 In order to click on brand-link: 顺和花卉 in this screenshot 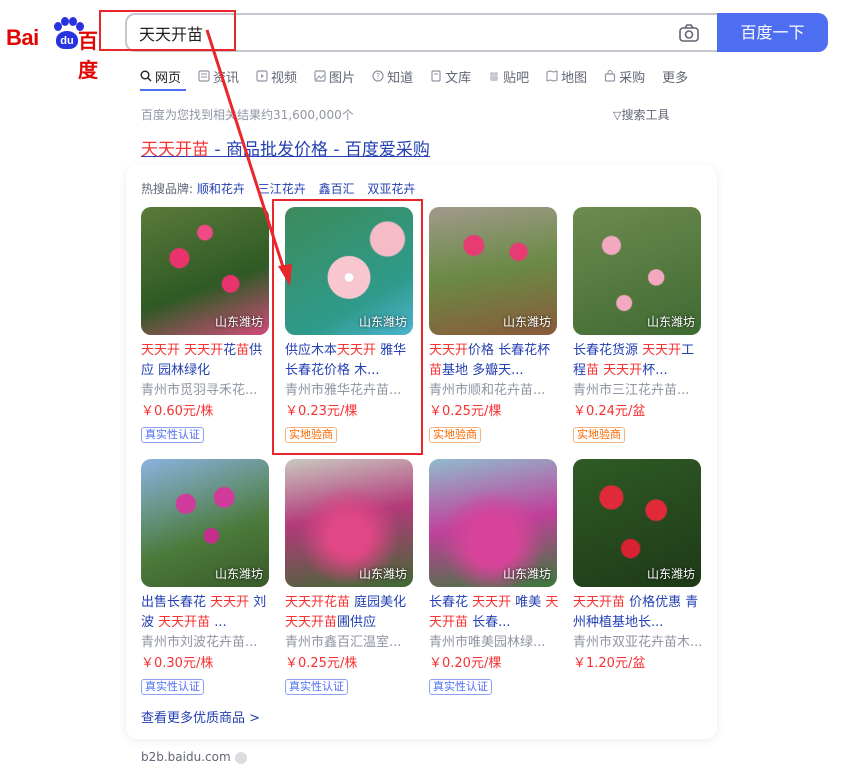, I will do `click(221, 189)`.